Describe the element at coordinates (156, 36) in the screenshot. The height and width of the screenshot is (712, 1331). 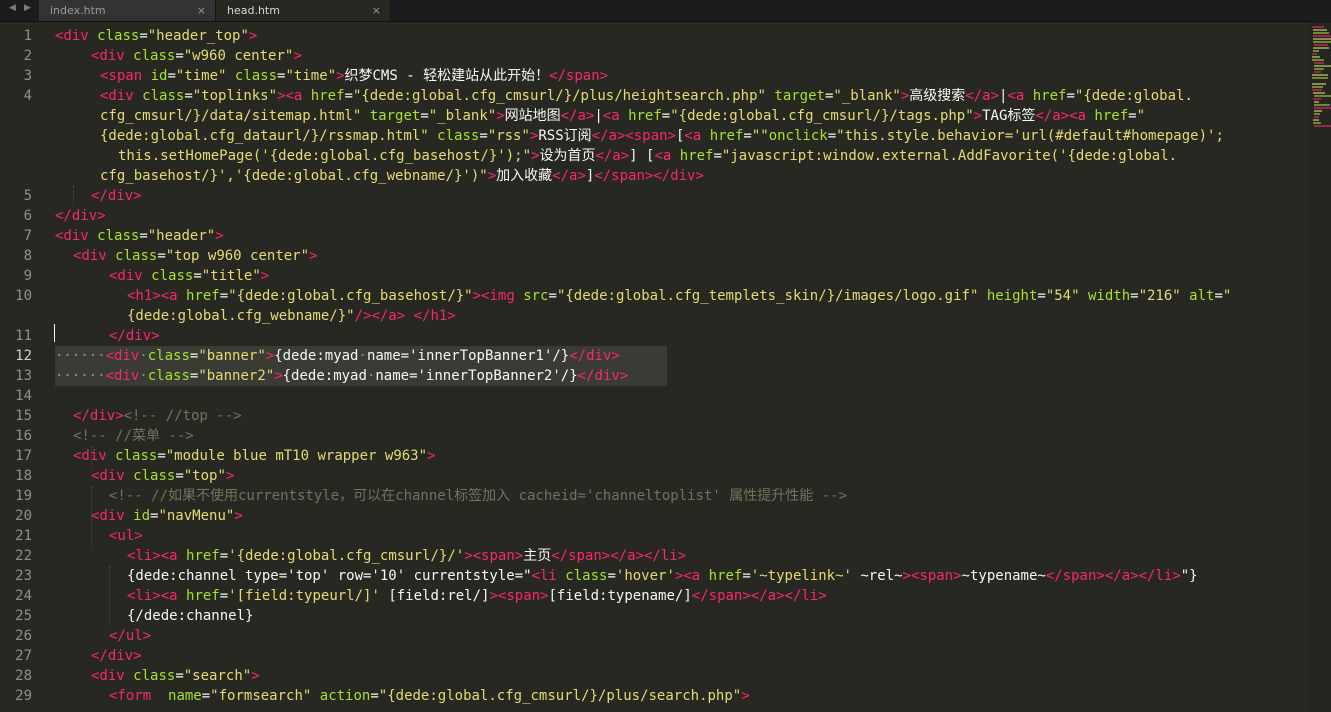
I see `code-line: <div class="header_top">` at that location.